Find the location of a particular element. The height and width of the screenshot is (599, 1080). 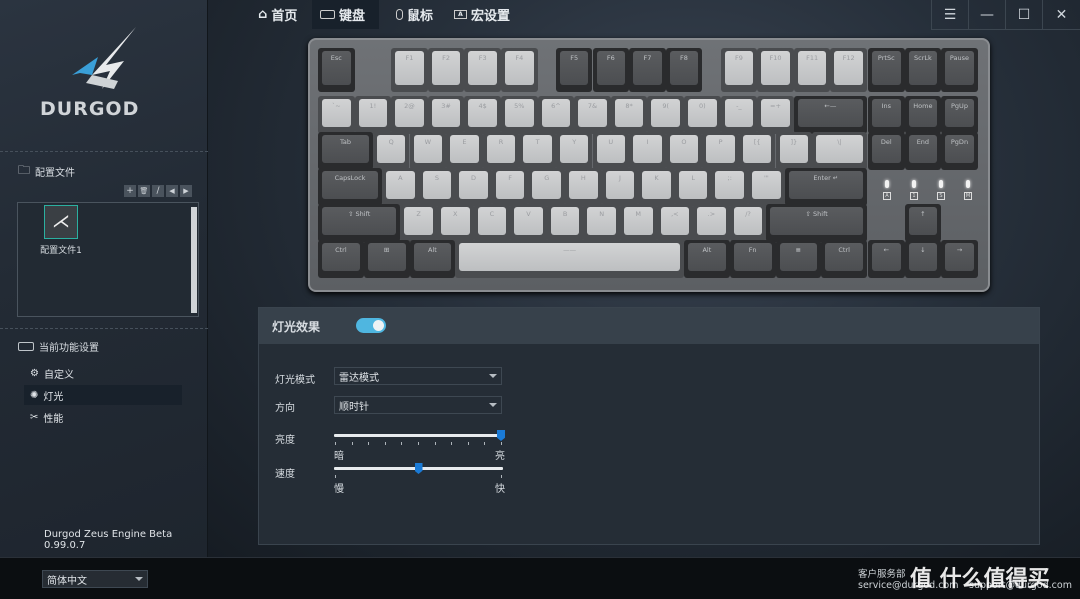

key: End is located at coordinates (923, 151).